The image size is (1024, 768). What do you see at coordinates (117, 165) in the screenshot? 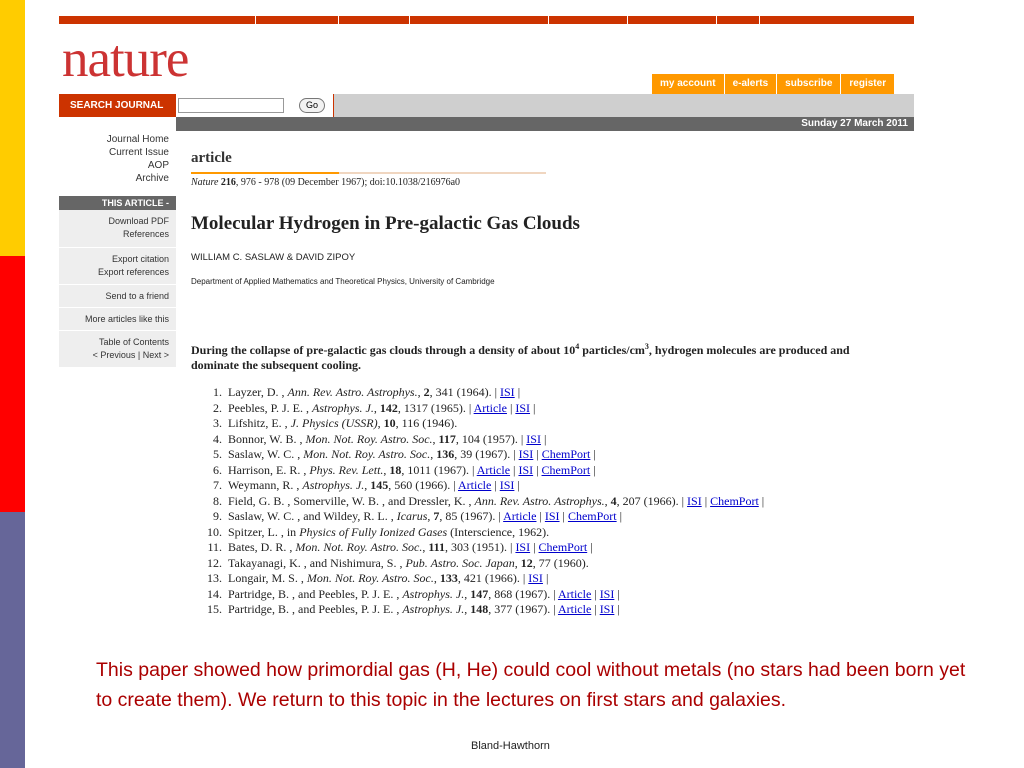
I see `aop-link: AOP` at bounding box center [117, 165].